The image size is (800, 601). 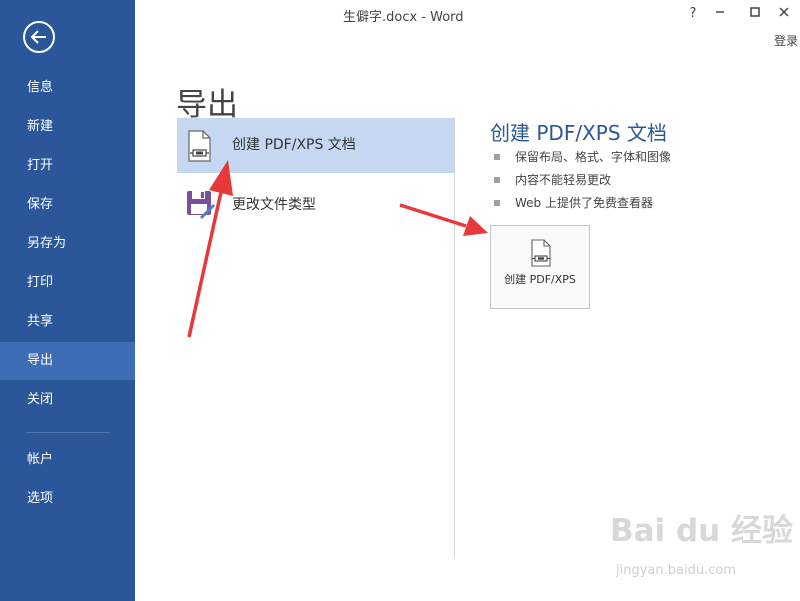 What do you see at coordinates (676, 570) in the screenshot?
I see `watermark-url: jingyan.baidu.com` at bounding box center [676, 570].